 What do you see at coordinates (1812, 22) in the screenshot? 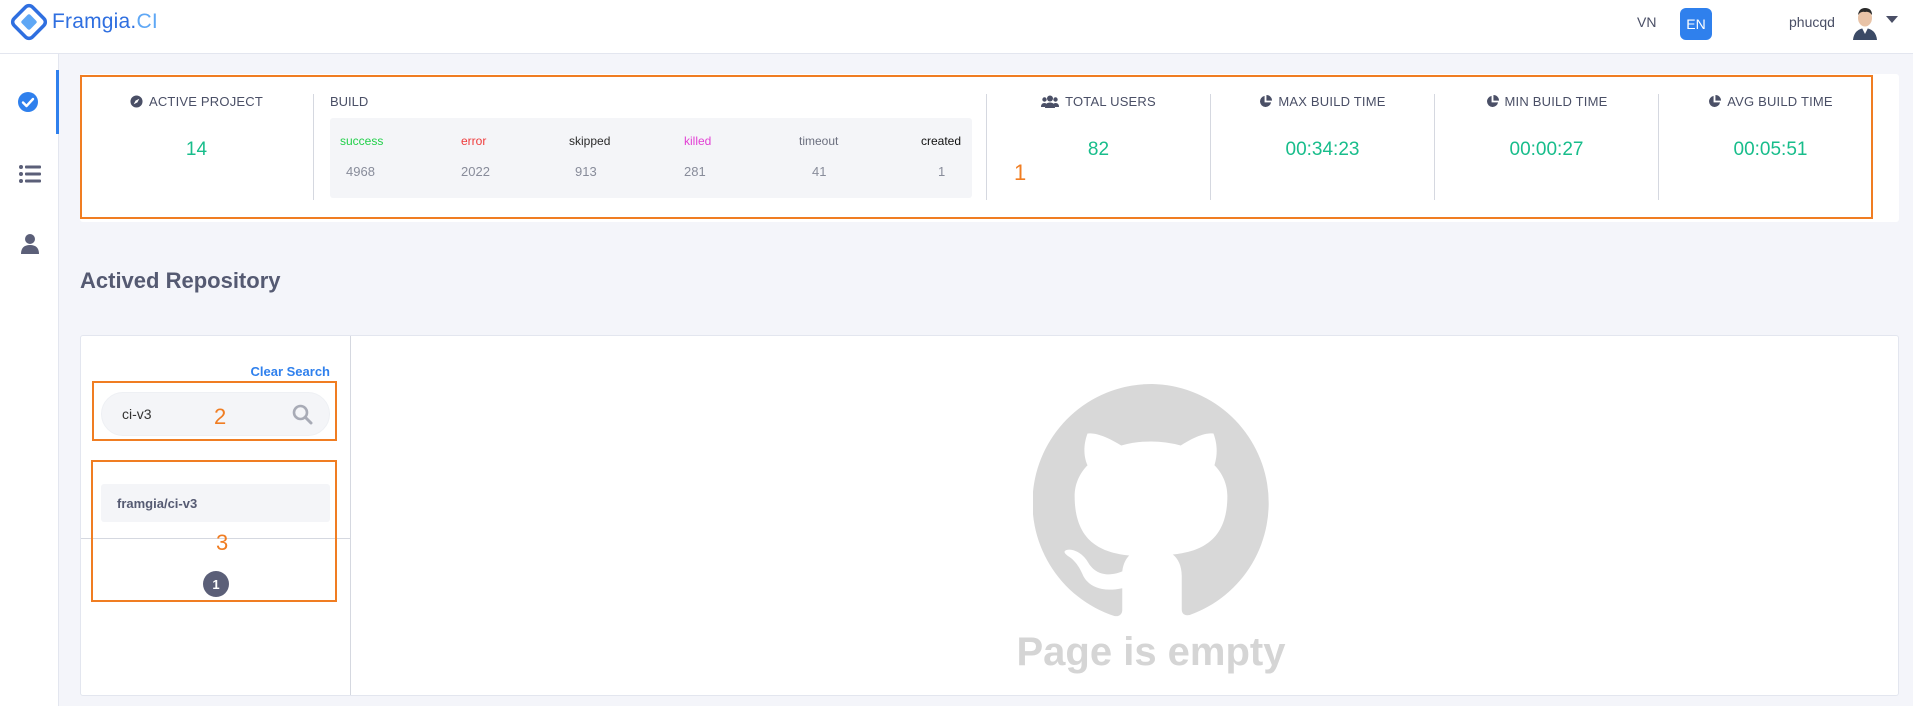
I see `username: phucqd` at bounding box center [1812, 22].